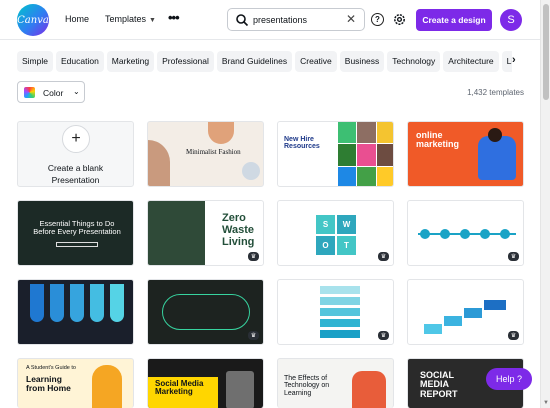 This screenshot has width=550, height=408. I want to click on template-card-new-hire: New Hire Resources, so click(335, 154).